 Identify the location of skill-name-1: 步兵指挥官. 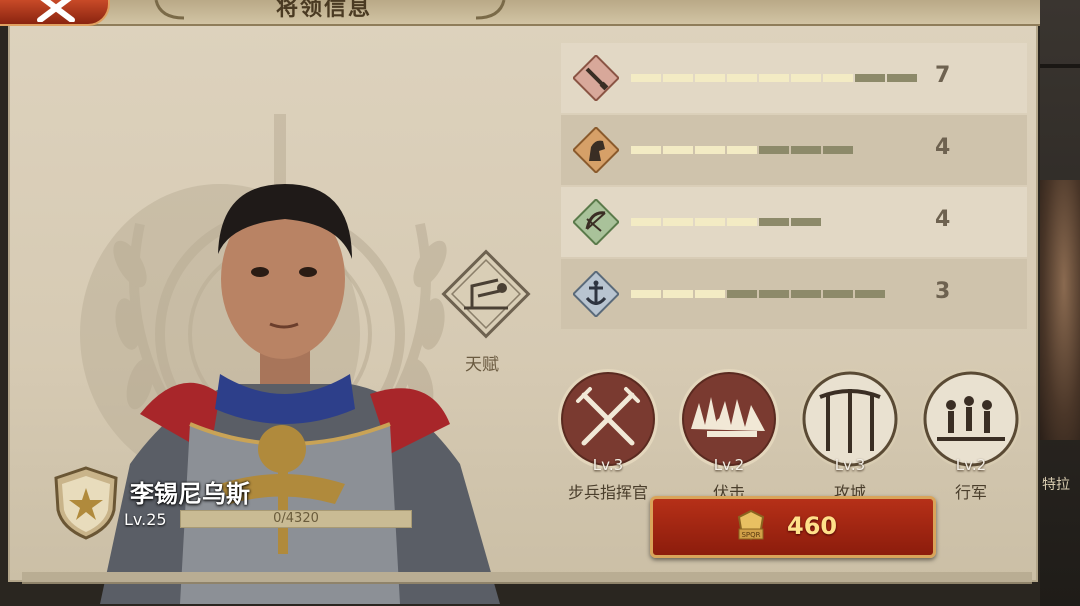
(607, 492).